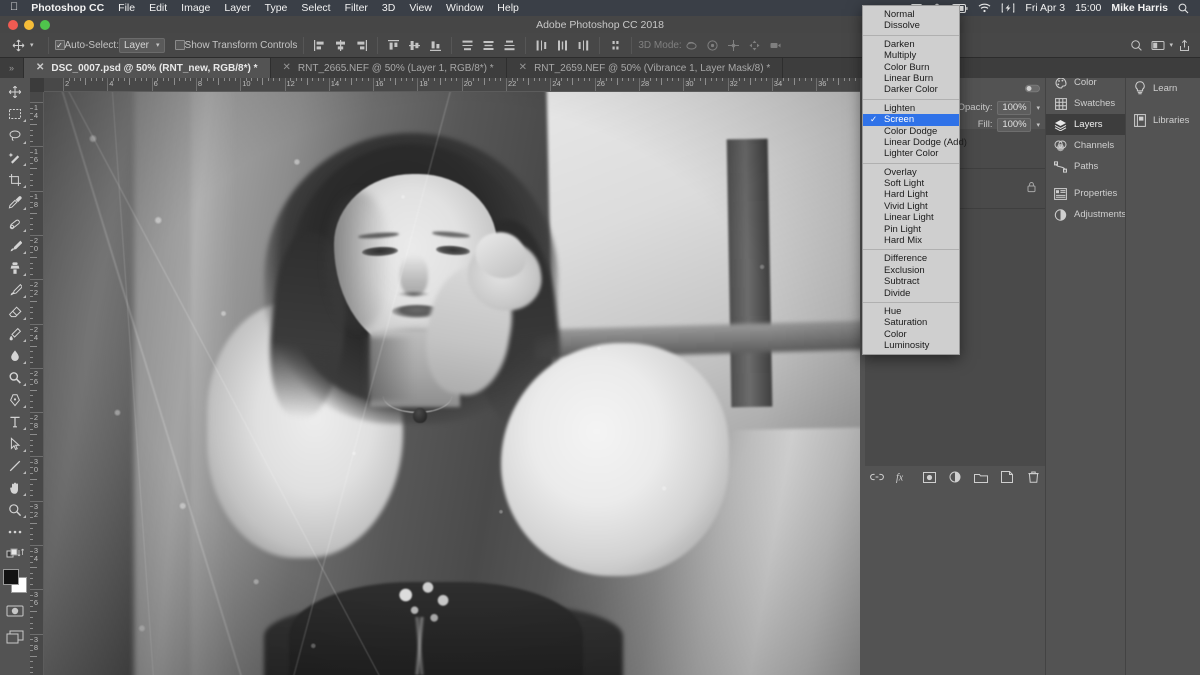 The width and height of the screenshot is (1200, 675). I want to click on auto-select-checkbox: ✓, so click(59, 45).